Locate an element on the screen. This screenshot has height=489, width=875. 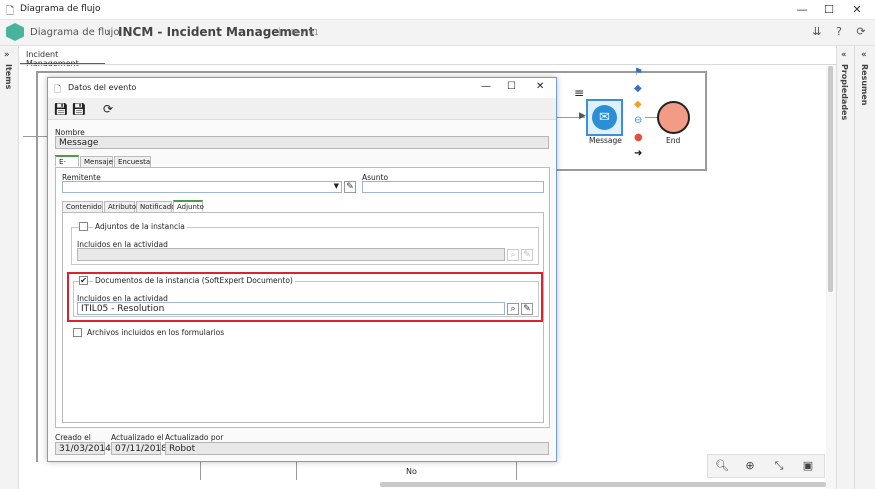
collapse-down-icon: ⇊ is located at coordinates (817, 32).